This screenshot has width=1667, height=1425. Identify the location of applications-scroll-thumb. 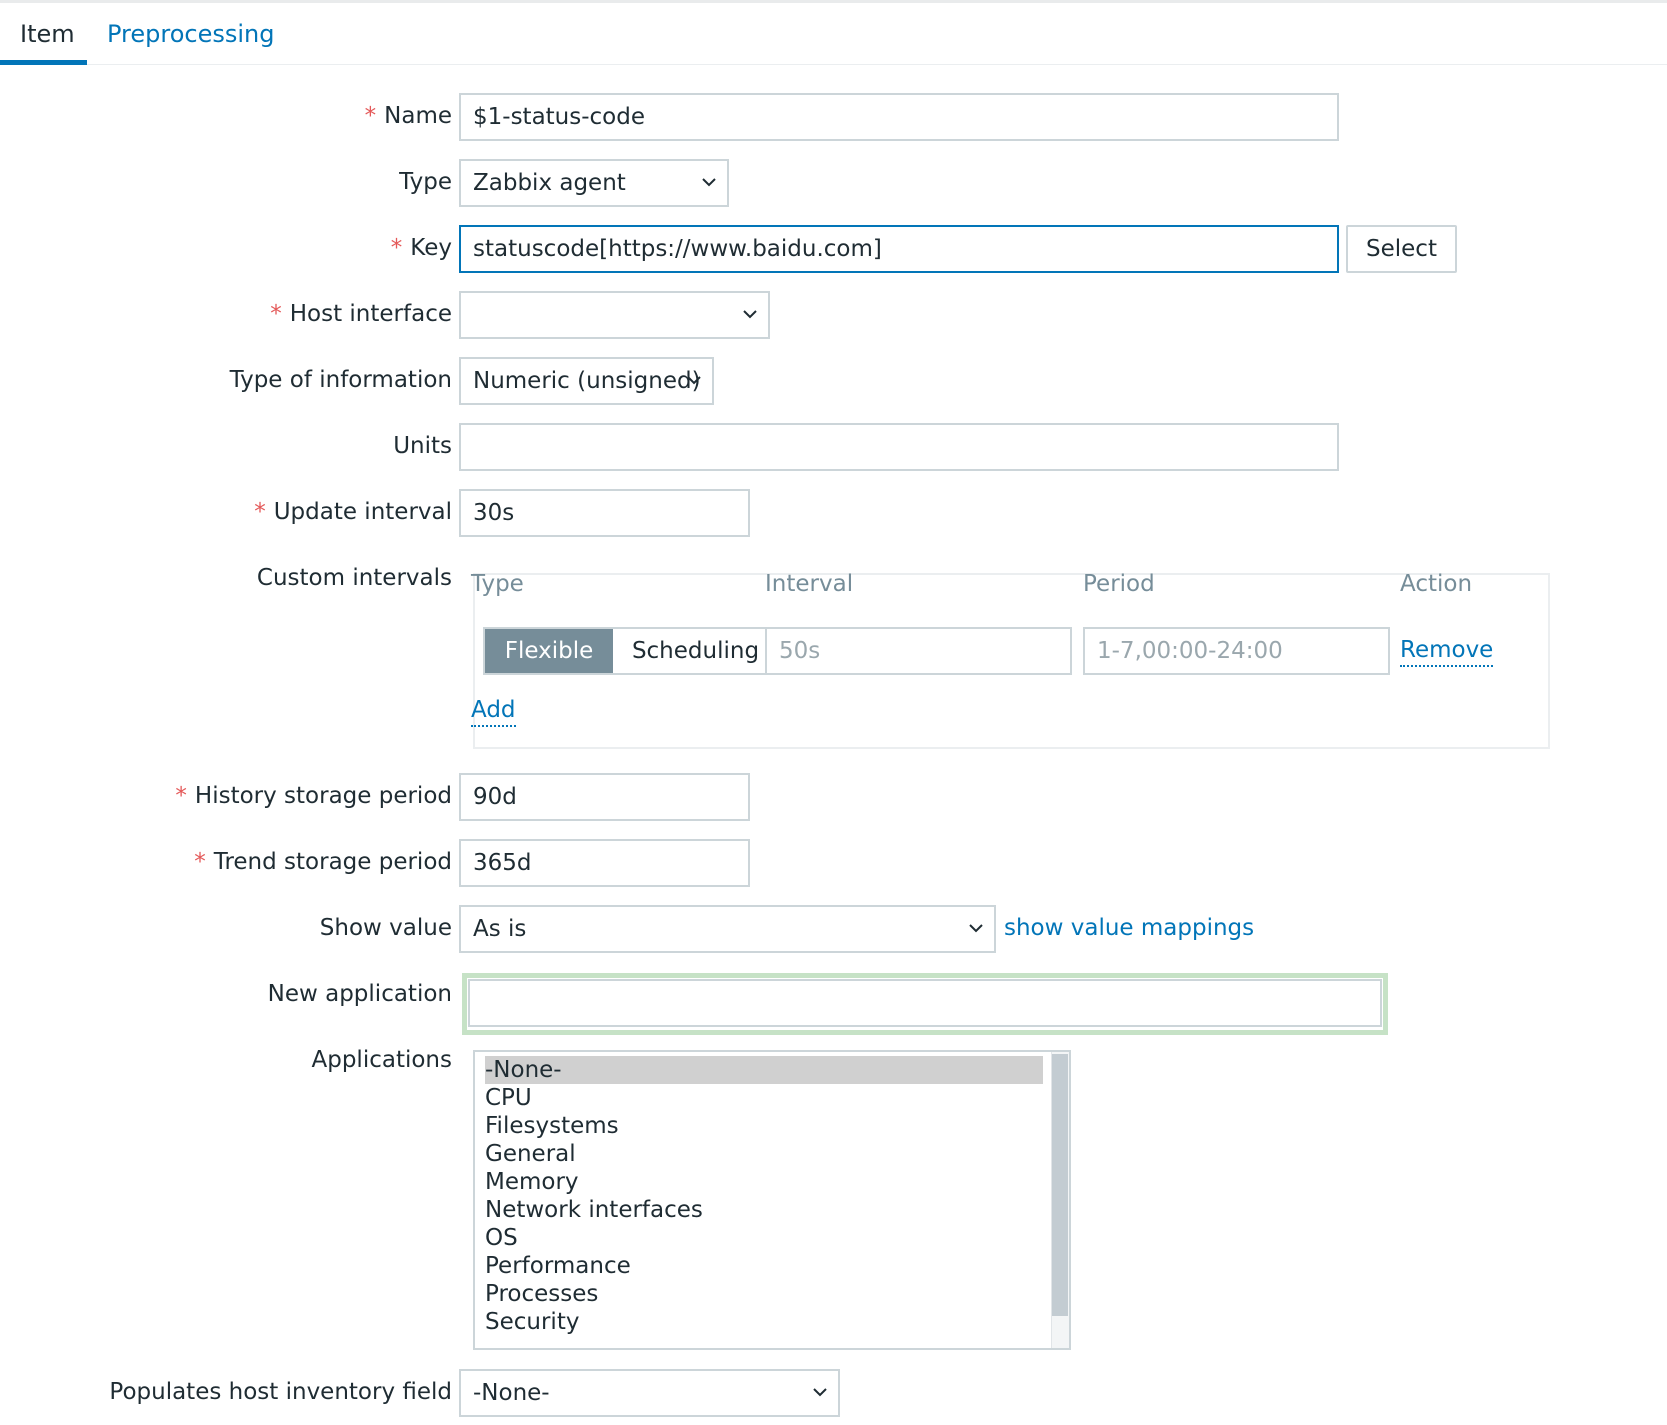
(1060, 1185).